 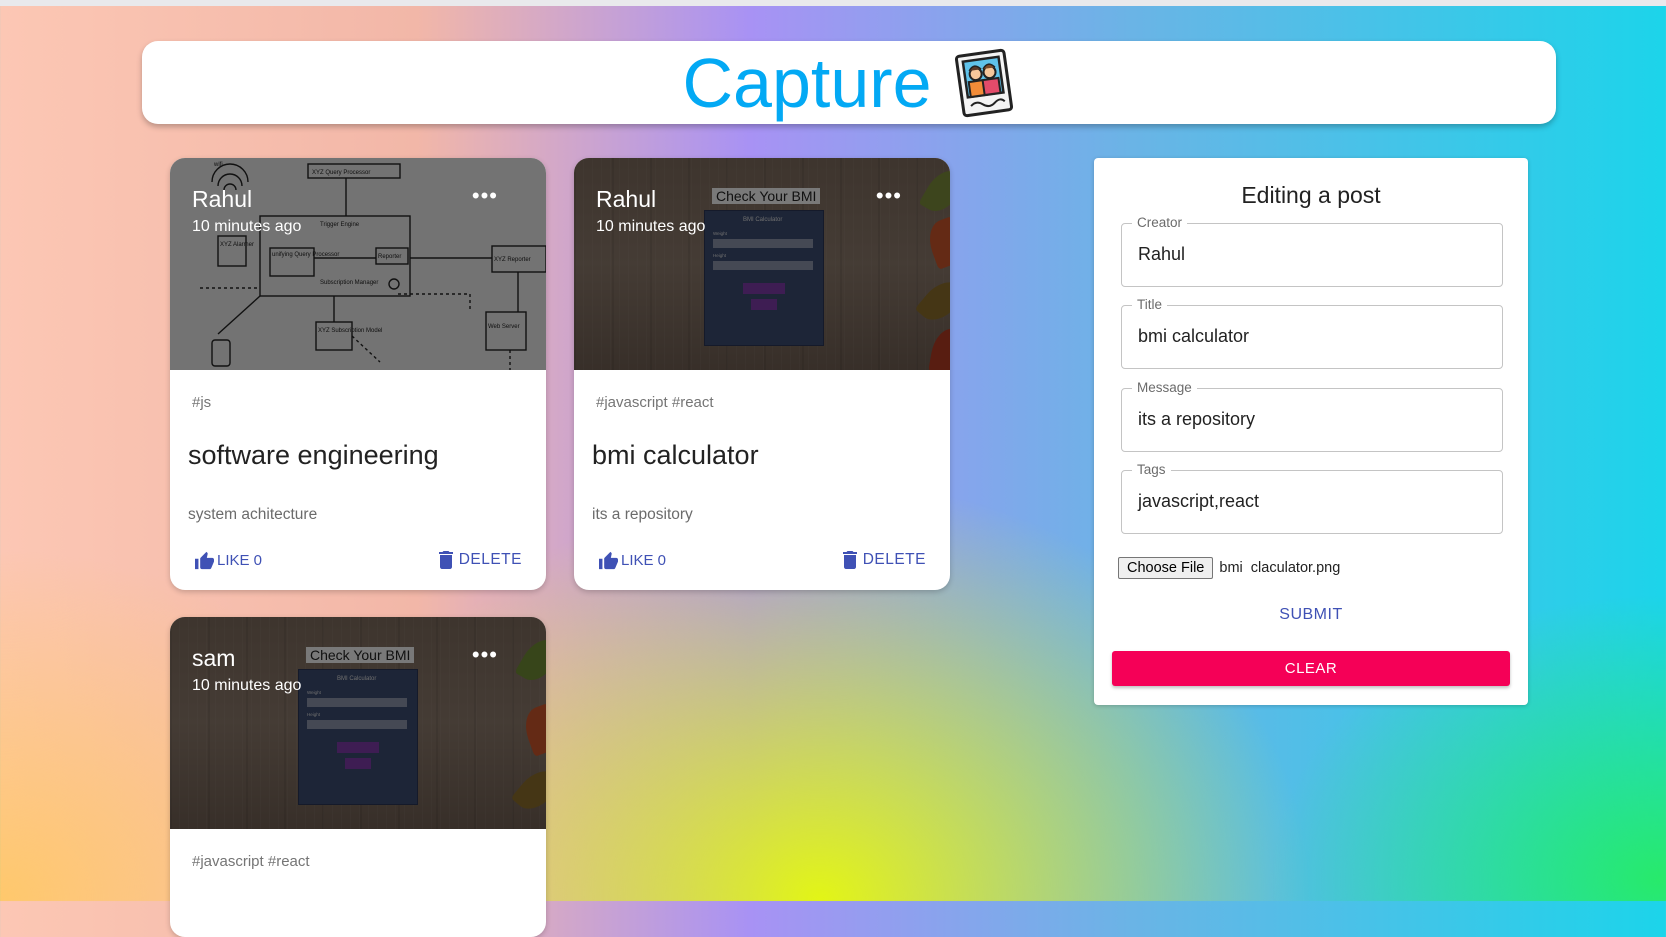 What do you see at coordinates (833, 3) in the screenshot?
I see `browser-top-strip` at bounding box center [833, 3].